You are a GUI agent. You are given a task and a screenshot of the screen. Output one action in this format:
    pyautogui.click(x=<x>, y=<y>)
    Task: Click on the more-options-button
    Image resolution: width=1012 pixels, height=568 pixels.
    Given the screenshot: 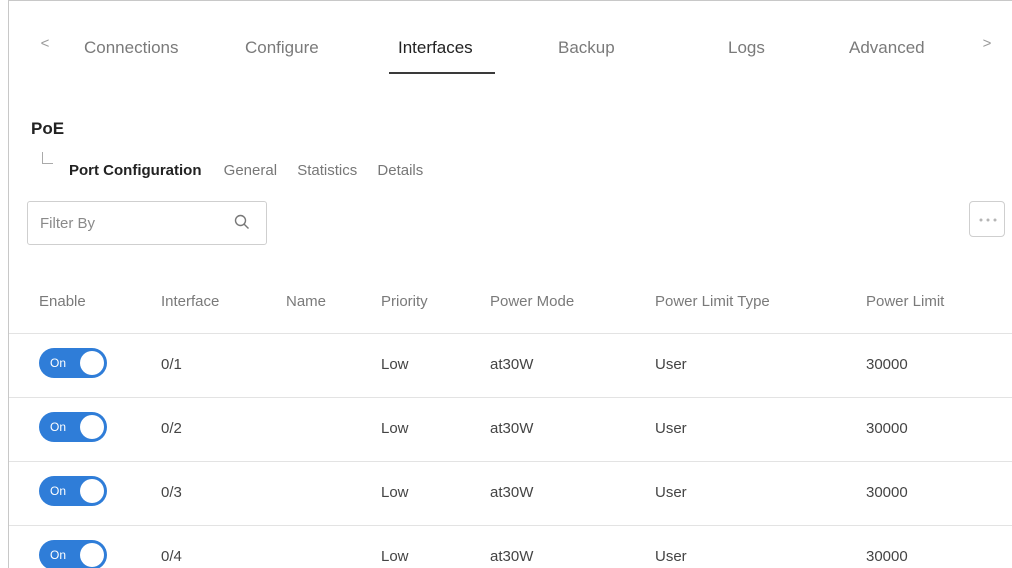 What is the action you would take?
    pyautogui.click(x=987, y=219)
    